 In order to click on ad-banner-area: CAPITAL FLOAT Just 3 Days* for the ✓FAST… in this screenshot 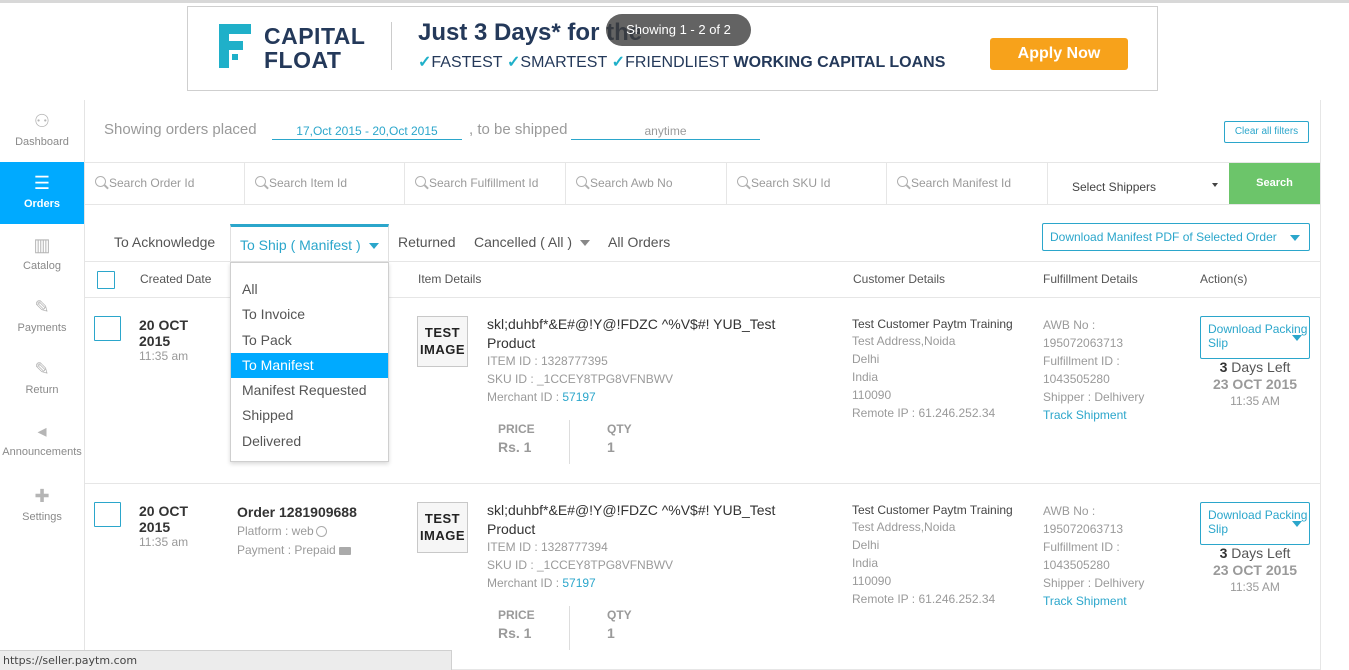, I will do `click(674, 50)`.